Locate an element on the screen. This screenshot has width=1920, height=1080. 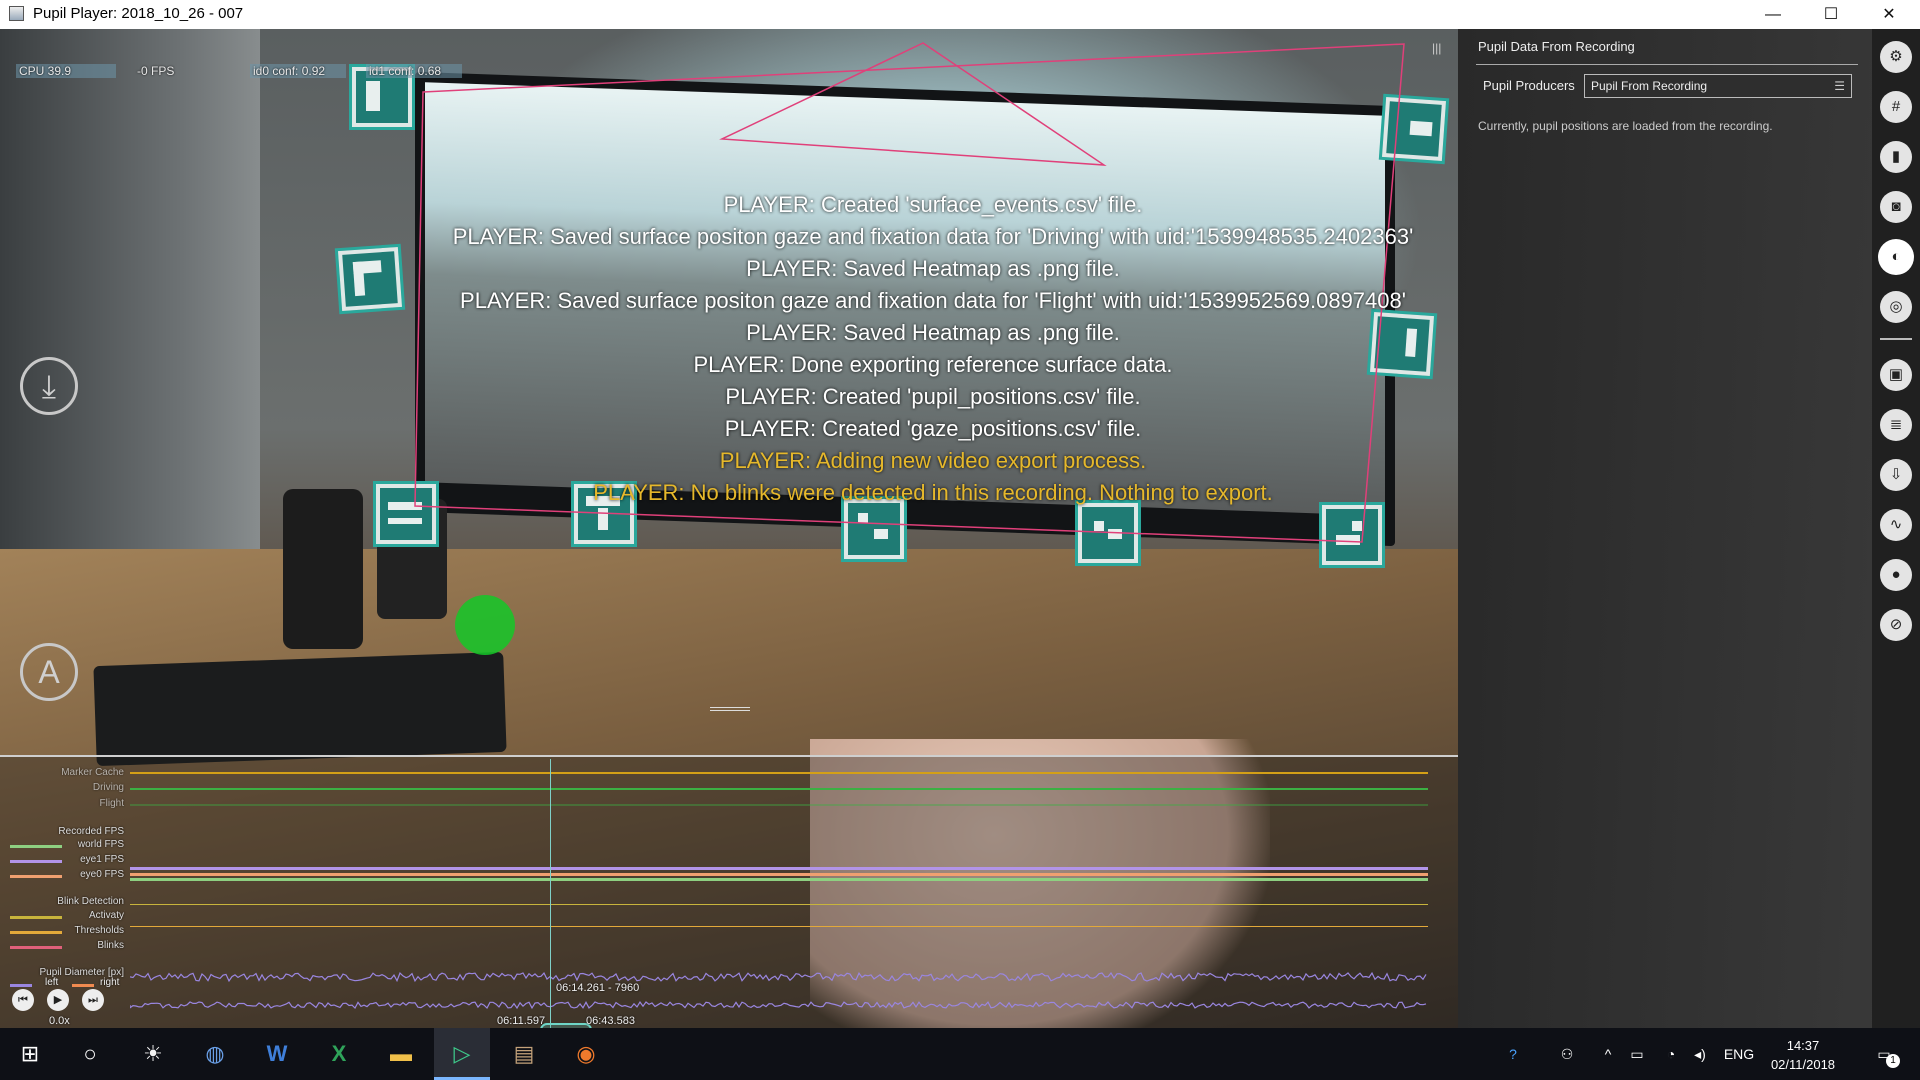
timeline-resize-handle is located at coordinates (730, 709).